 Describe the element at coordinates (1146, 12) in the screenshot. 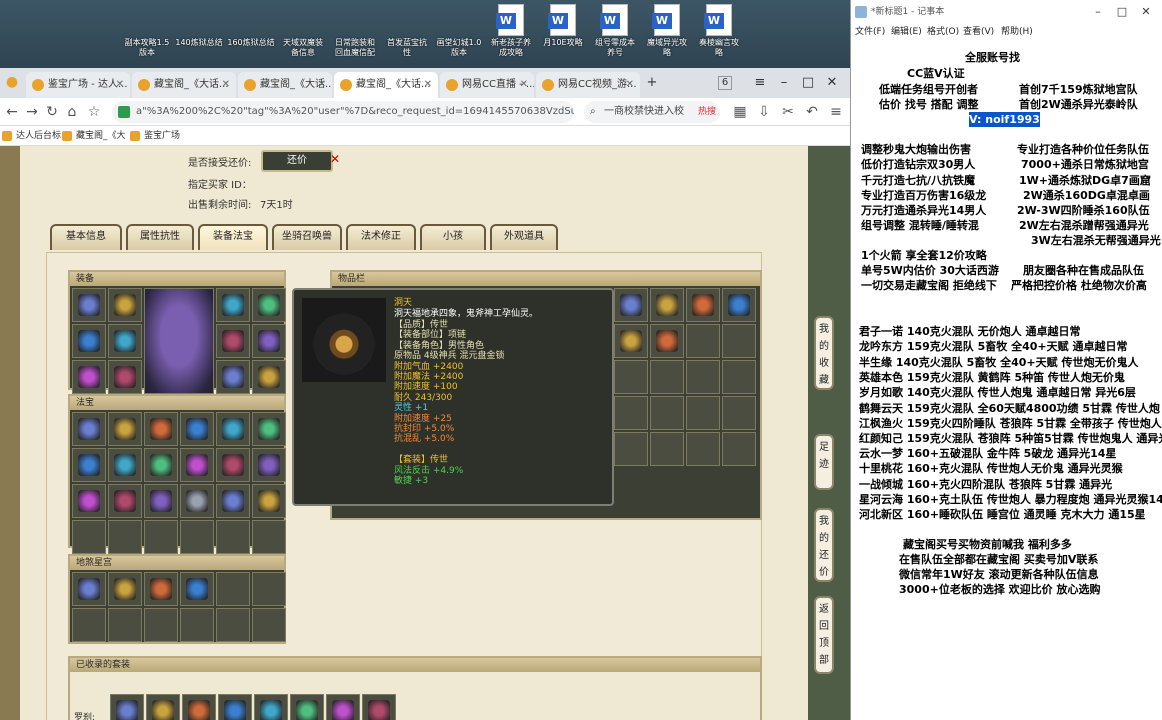

I see `notepad-close-icon: ✕` at that location.